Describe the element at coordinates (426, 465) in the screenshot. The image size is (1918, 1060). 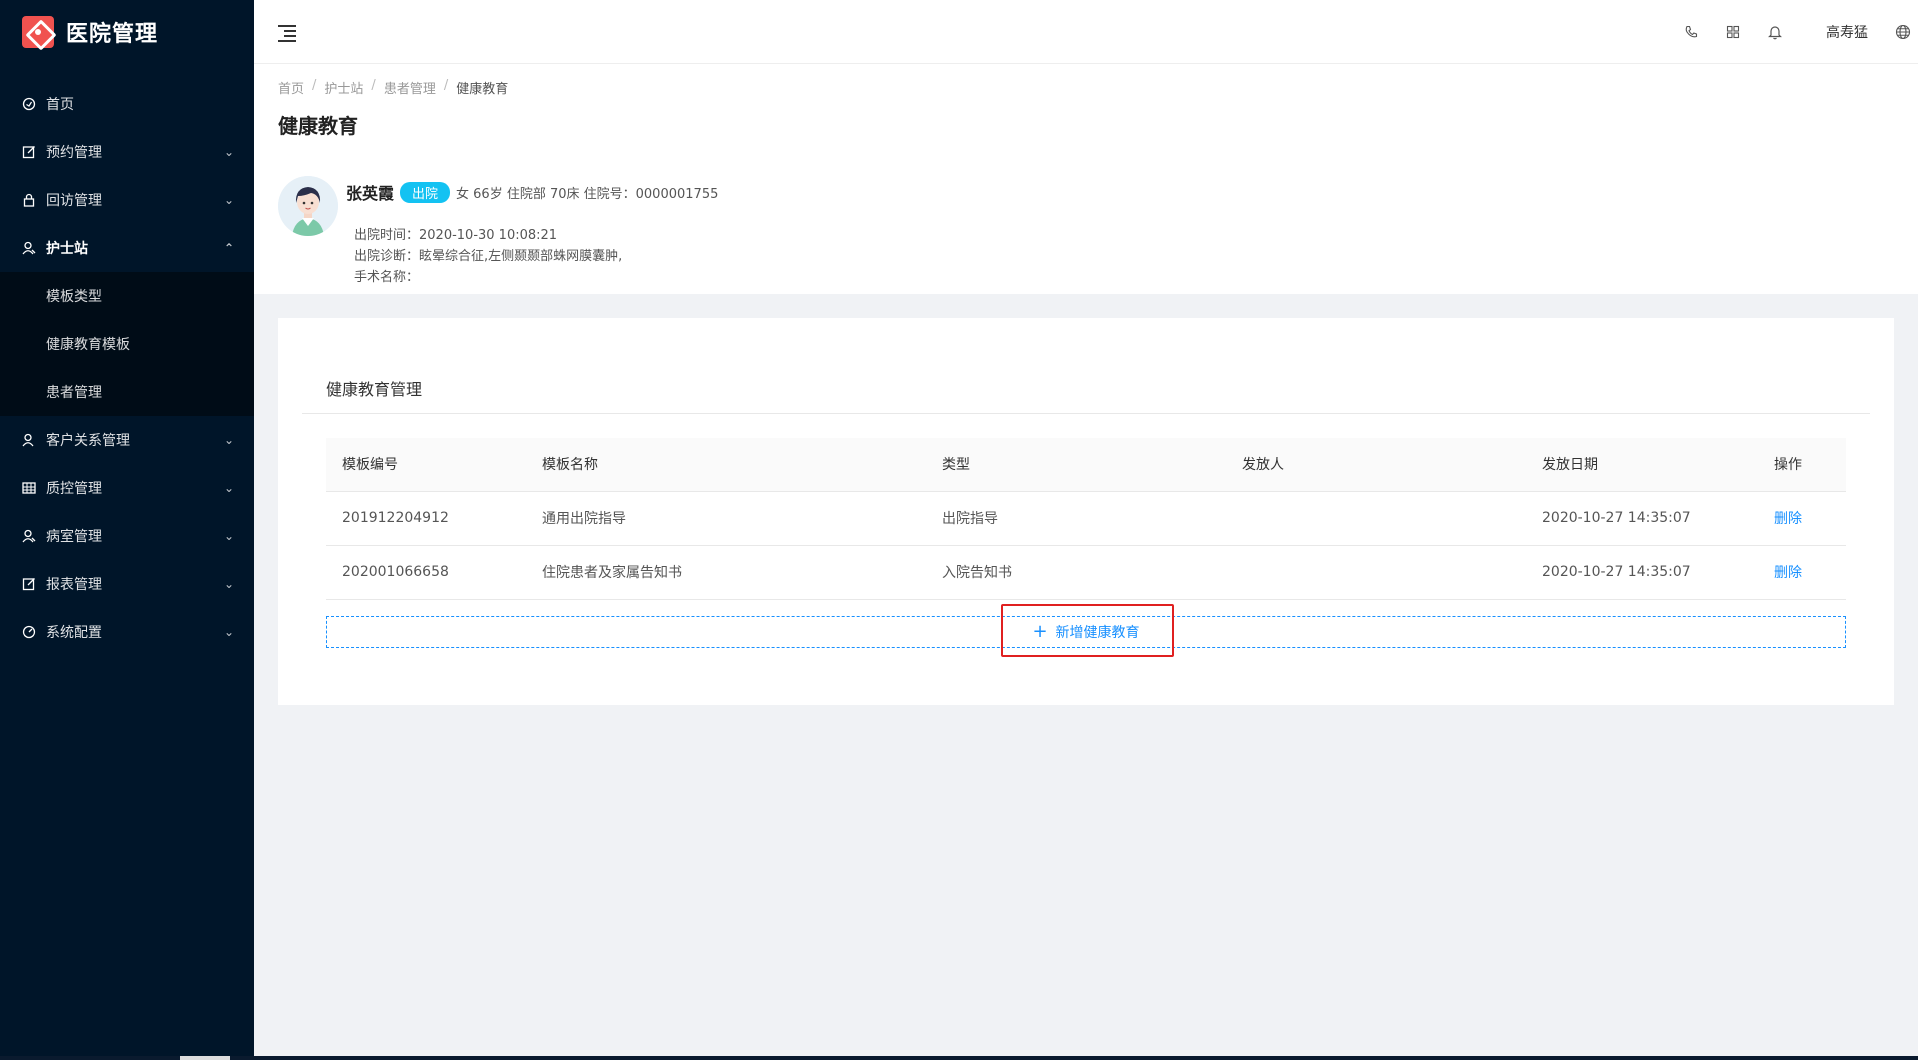
I see `column-header: 模板编号` at that location.